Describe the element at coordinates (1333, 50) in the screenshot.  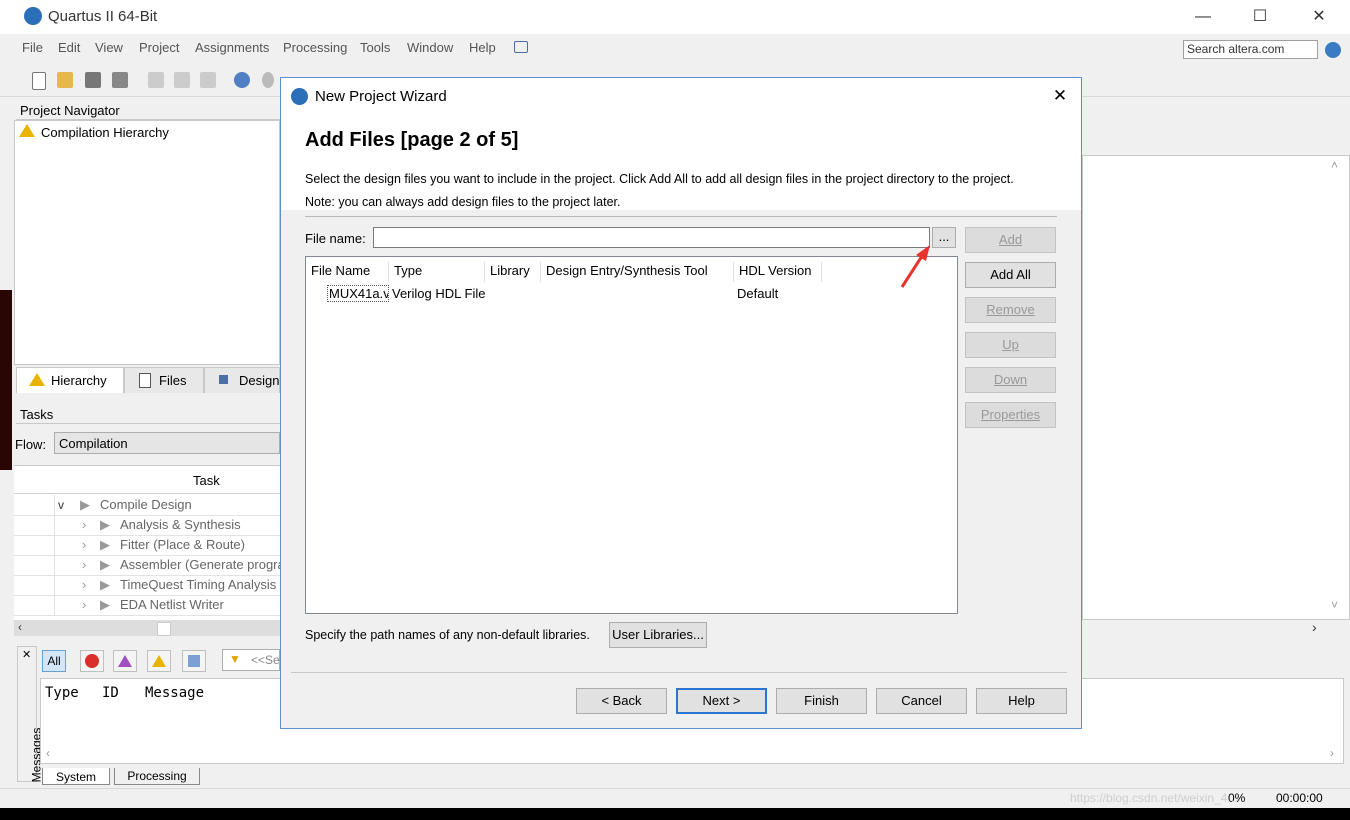
I see `globe-icon` at that location.